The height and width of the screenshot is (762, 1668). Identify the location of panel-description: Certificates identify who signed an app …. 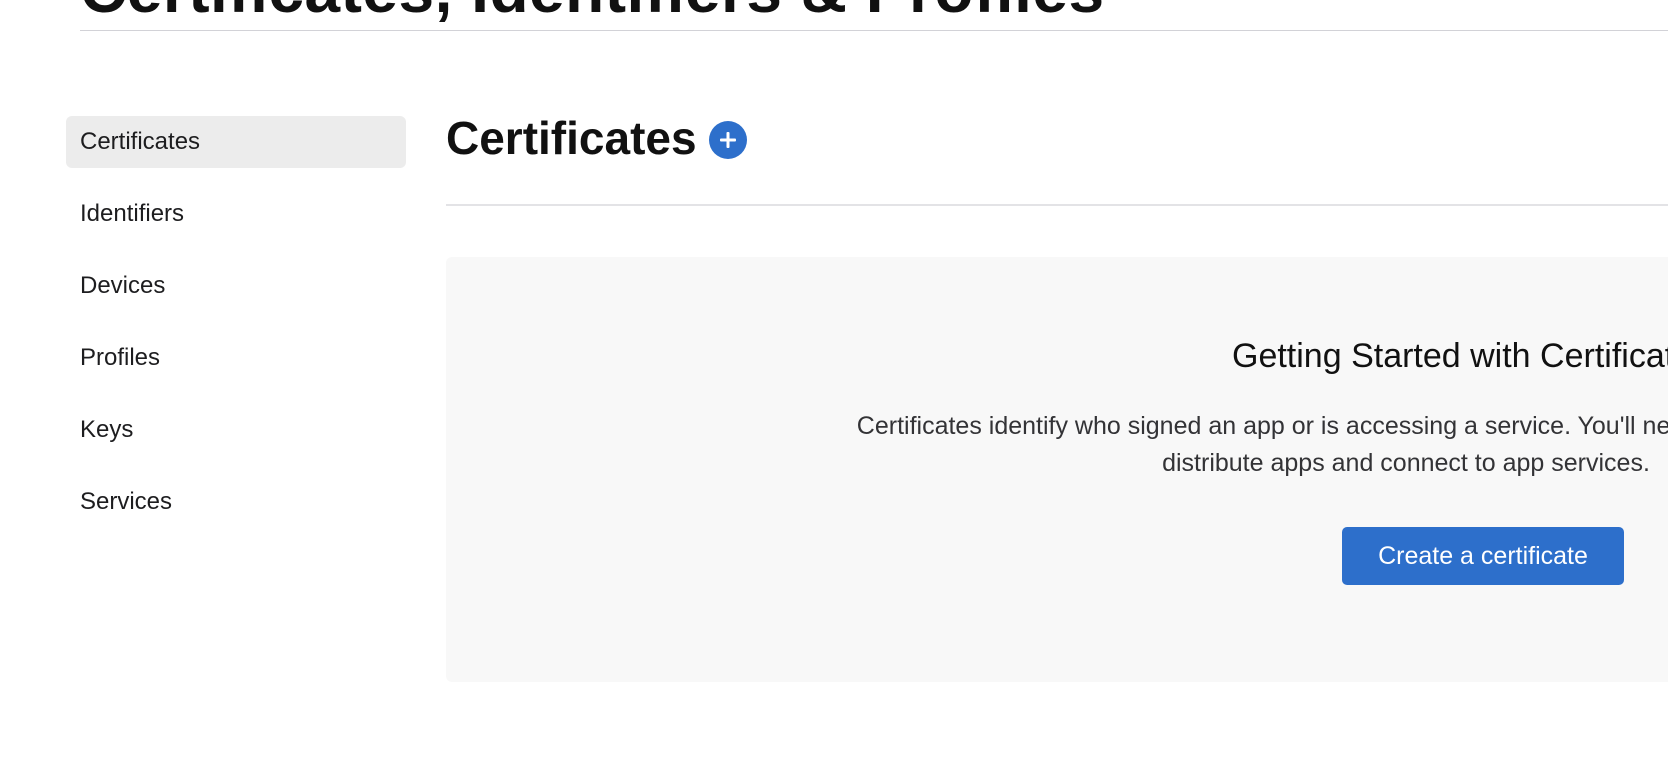
(1057, 445).